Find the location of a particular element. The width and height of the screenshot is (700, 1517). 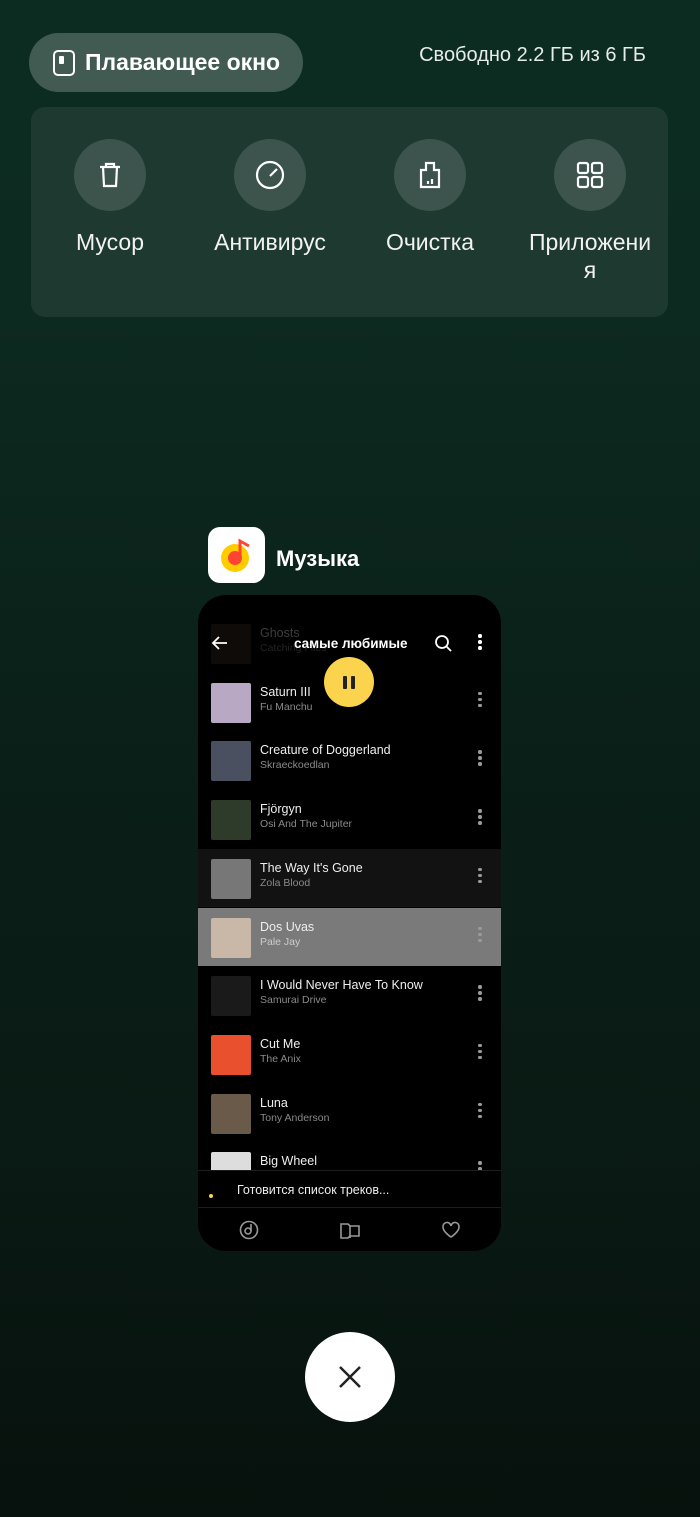

track-artist: Pale Jay is located at coordinates (280, 941).